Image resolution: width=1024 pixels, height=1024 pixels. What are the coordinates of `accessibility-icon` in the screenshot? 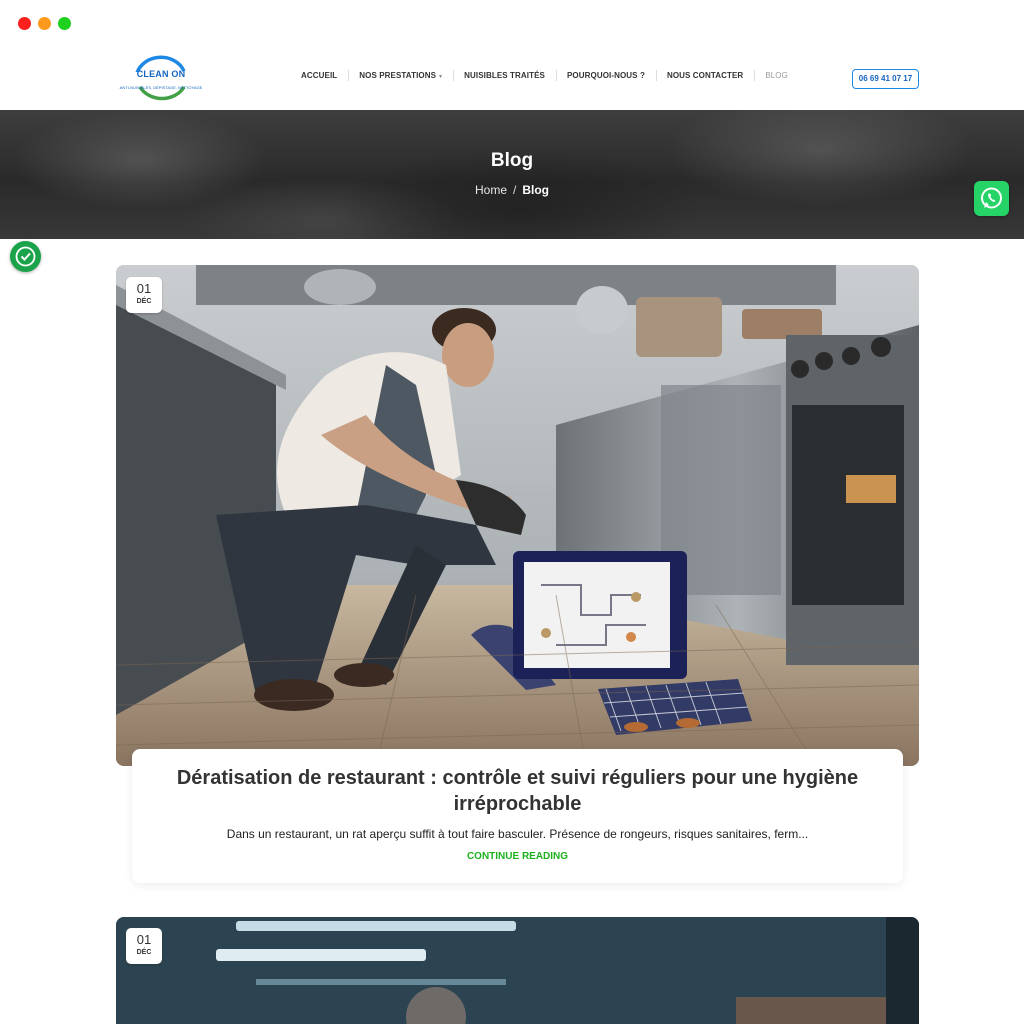 It's located at (25, 256).